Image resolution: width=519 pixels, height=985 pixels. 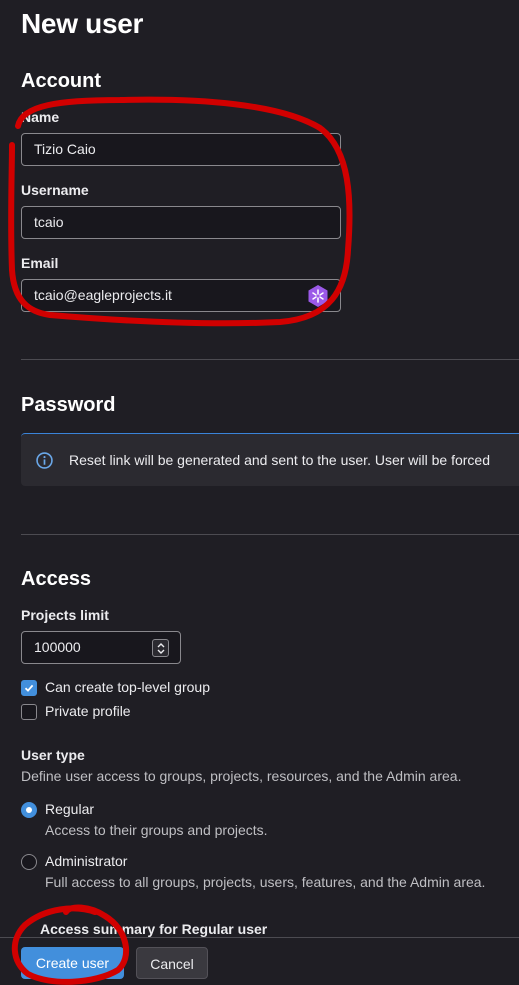 I want to click on regular-help: Access to their groups and projects., so click(x=156, y=830).